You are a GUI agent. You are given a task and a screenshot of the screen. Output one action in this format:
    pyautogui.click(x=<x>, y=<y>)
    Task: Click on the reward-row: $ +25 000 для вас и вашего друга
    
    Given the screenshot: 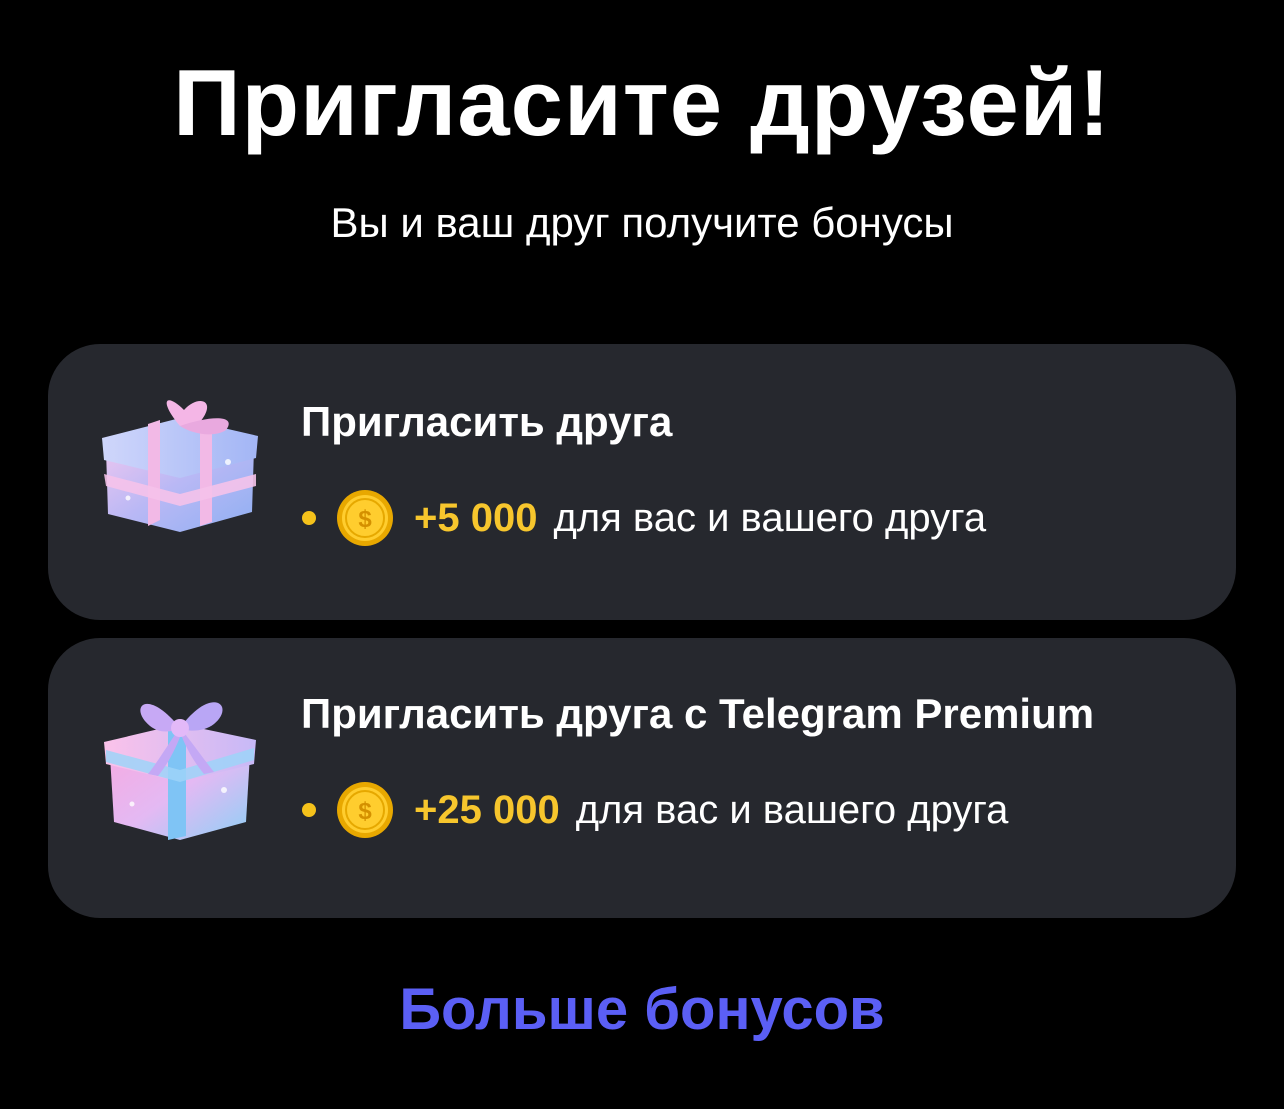 What is the action you would take?
    pyautogui.click(x=655, y=810)
    